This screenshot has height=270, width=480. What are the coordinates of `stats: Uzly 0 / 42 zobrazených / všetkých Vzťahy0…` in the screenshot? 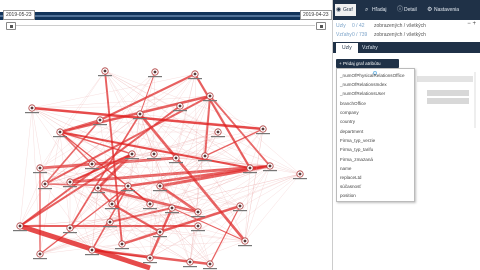 It's located at (406, 31).